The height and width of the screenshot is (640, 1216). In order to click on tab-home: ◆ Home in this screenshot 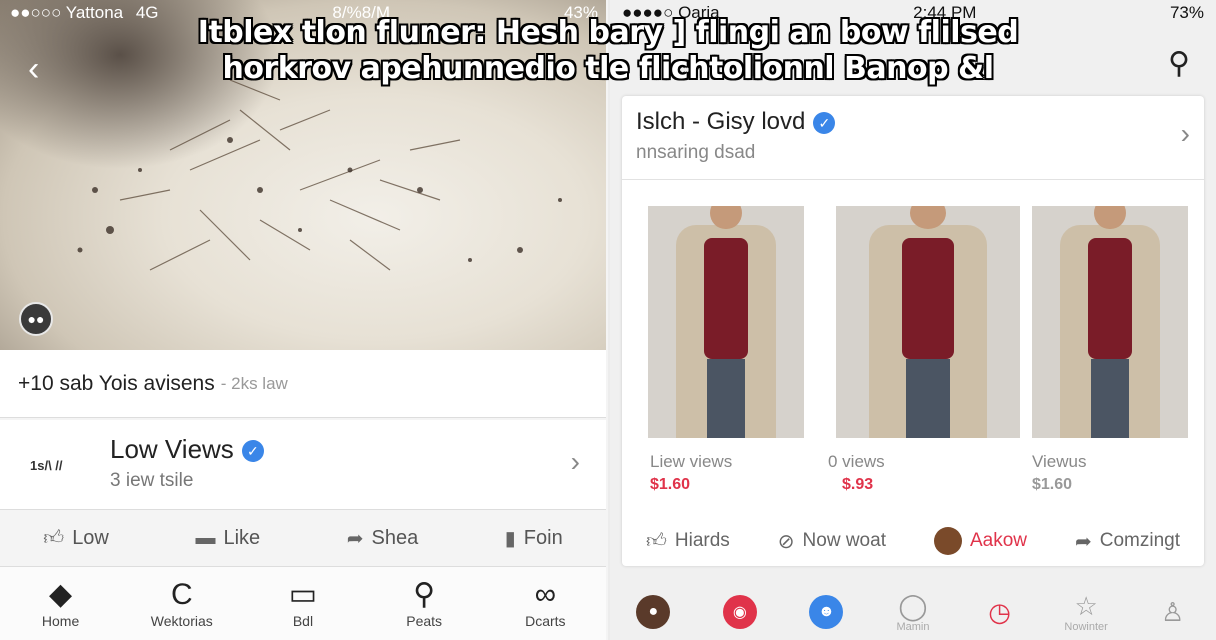, I will do `click(61, 603)`.